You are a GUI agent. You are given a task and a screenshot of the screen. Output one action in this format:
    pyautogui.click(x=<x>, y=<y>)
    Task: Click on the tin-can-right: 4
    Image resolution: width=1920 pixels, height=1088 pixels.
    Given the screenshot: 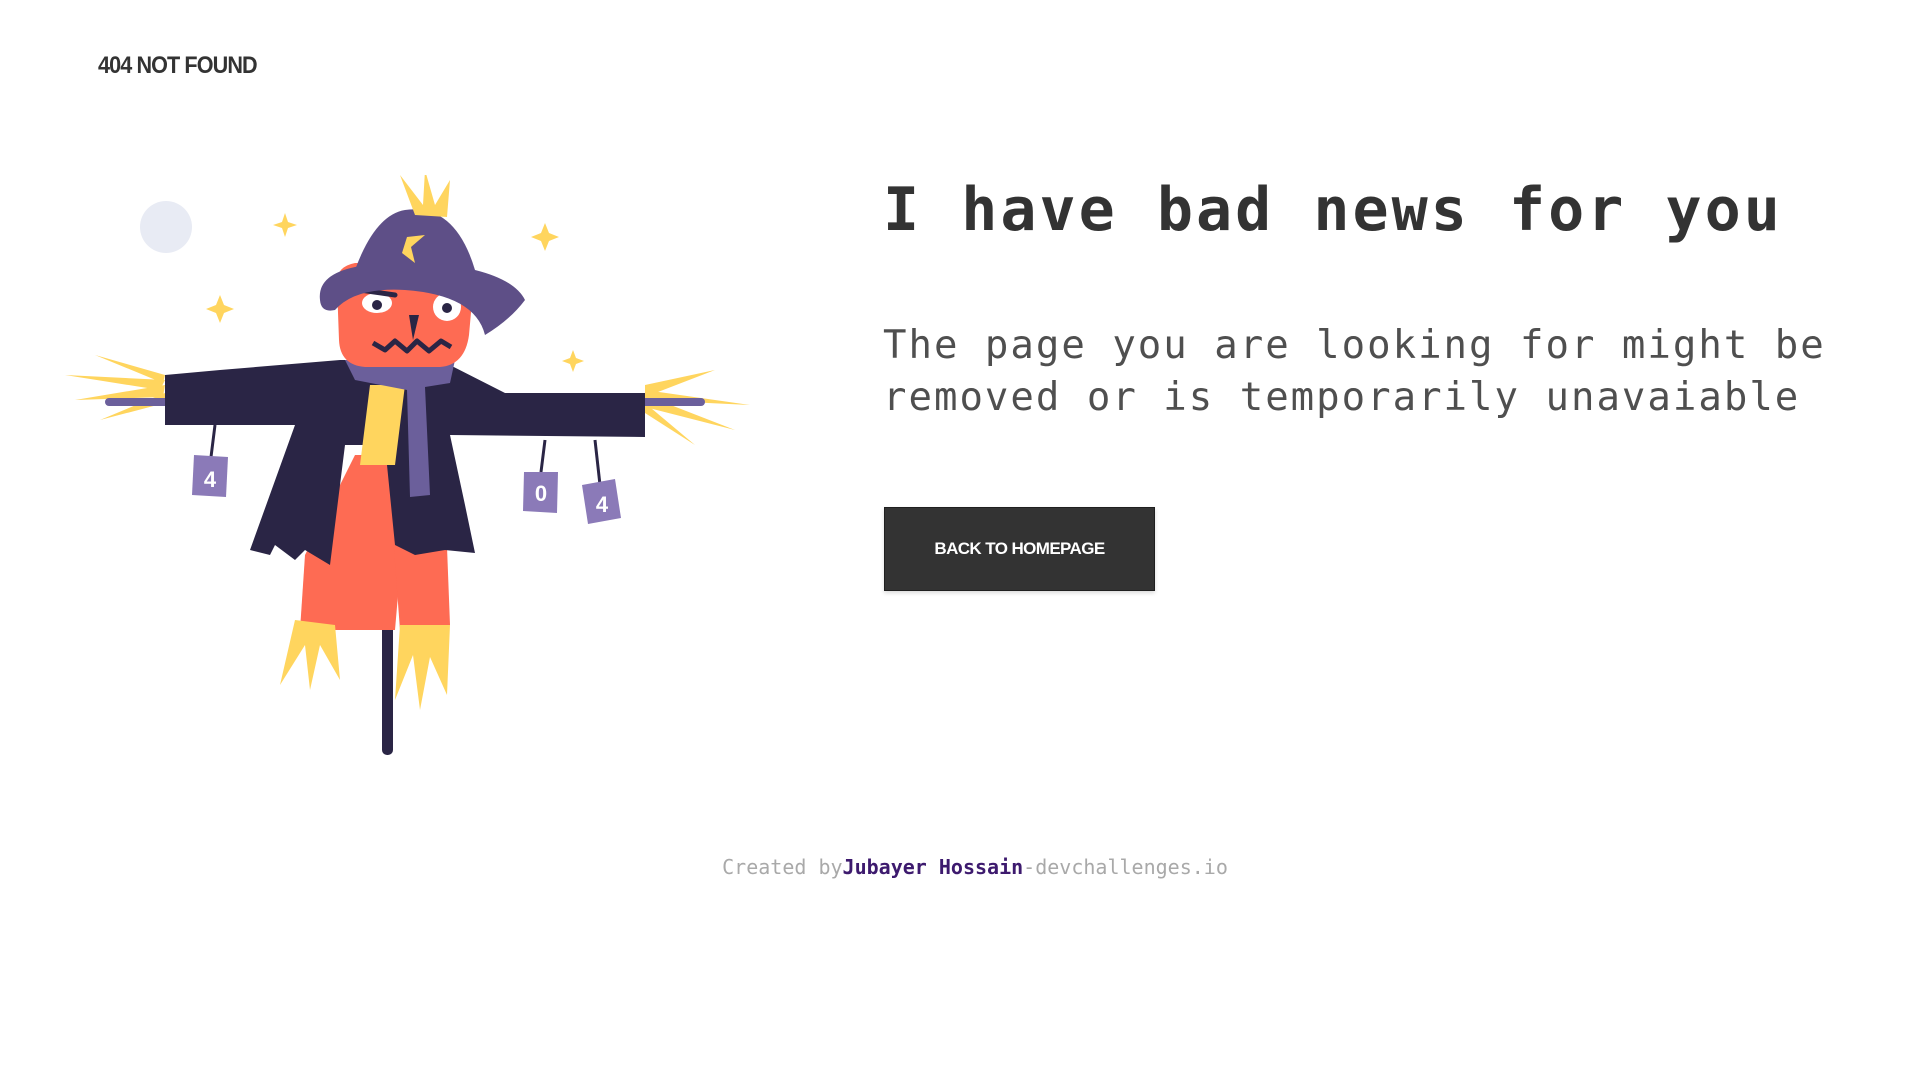 What is the action you would take?
    pyautogui.click(x=601, y=481)
    